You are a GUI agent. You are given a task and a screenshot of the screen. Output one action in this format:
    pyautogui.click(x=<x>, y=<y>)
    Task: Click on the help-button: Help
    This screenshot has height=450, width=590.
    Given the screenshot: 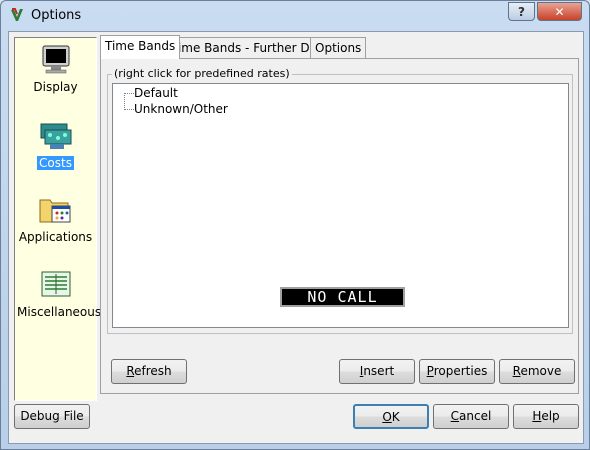 What is the action you would take?
    pyautogui.click(x=546, y=416)
    